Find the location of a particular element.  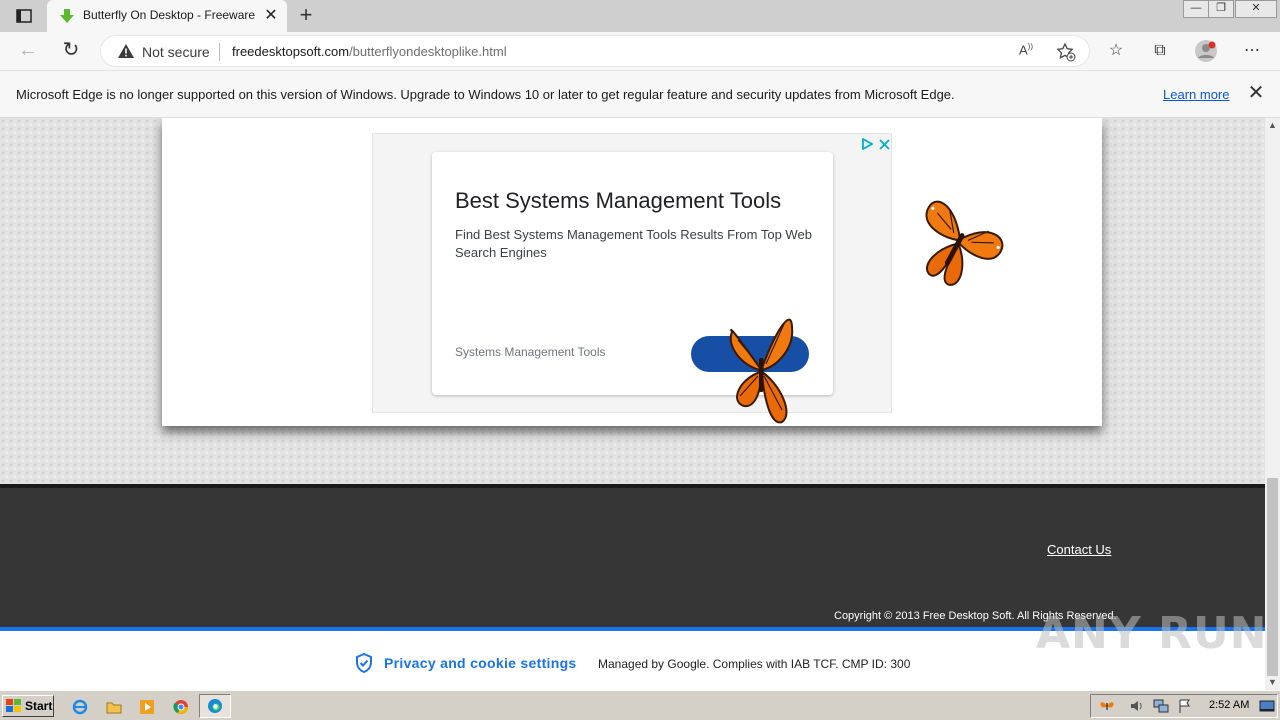

windows-taskbar: Start 2:52 AM is located at coordinates (640, 705).